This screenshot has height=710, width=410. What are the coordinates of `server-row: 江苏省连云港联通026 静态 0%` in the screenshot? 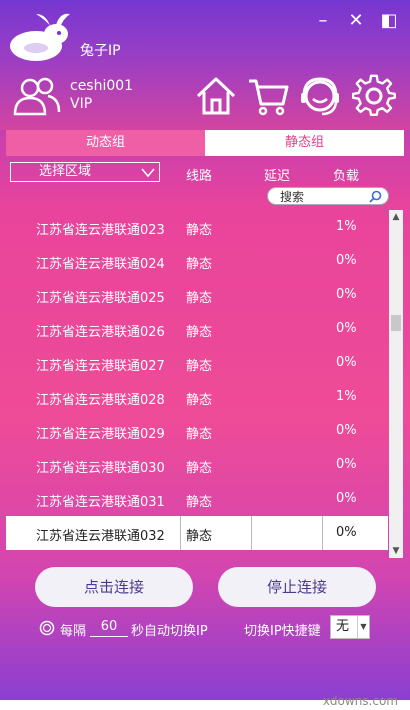 It's located at (197, 329).